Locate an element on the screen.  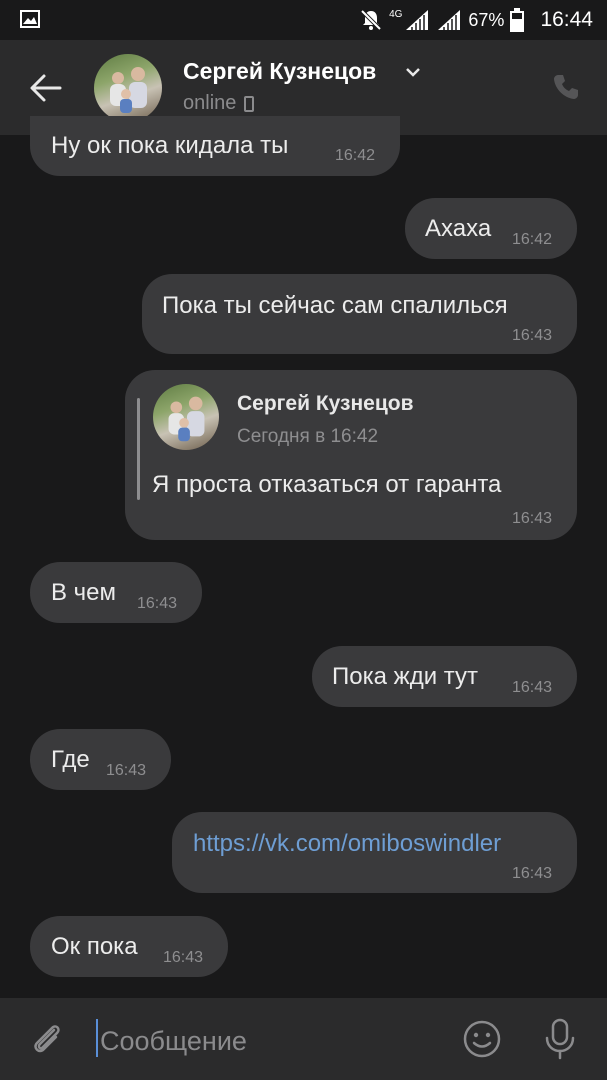
message-link: https://vk.com/omiboswindler is located at coordinates (347, 844).